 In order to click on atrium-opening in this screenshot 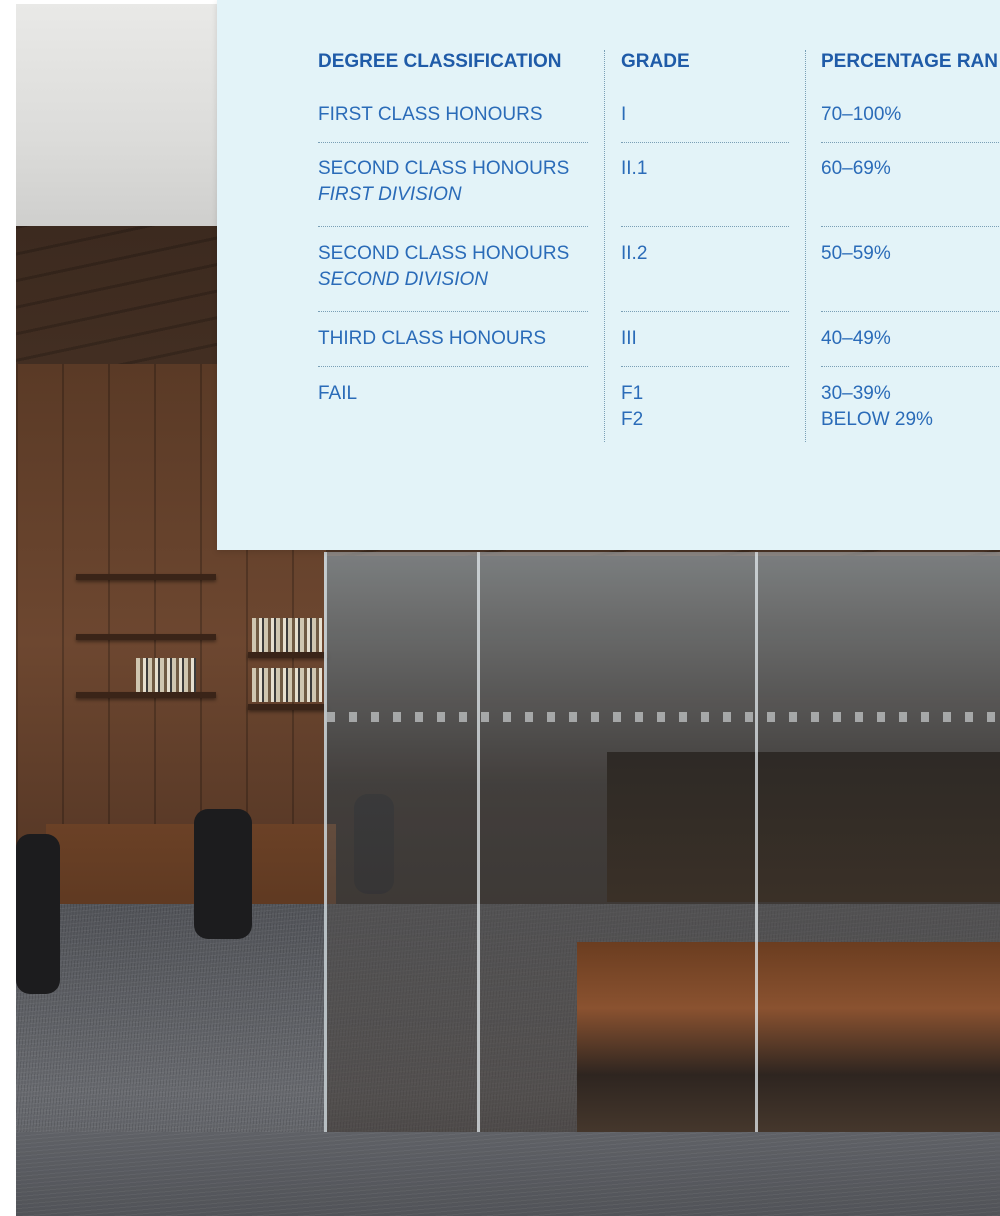, I will do `click(788, 1037)`.